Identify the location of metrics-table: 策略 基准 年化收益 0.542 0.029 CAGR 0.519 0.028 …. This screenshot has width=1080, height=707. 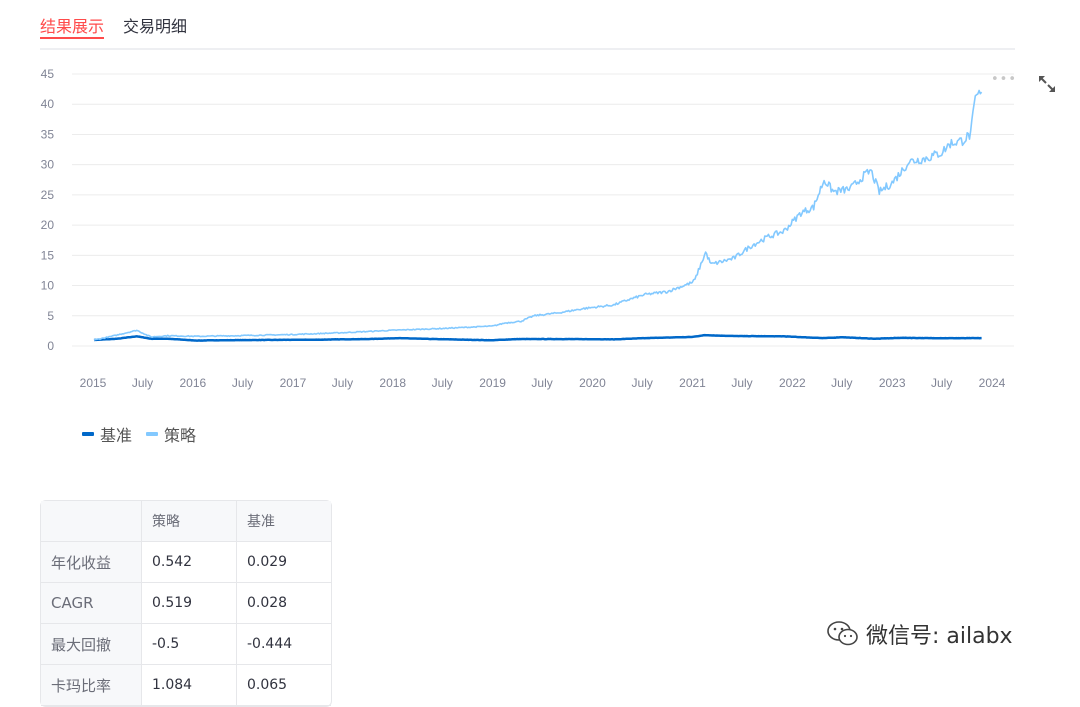
(186, 603).